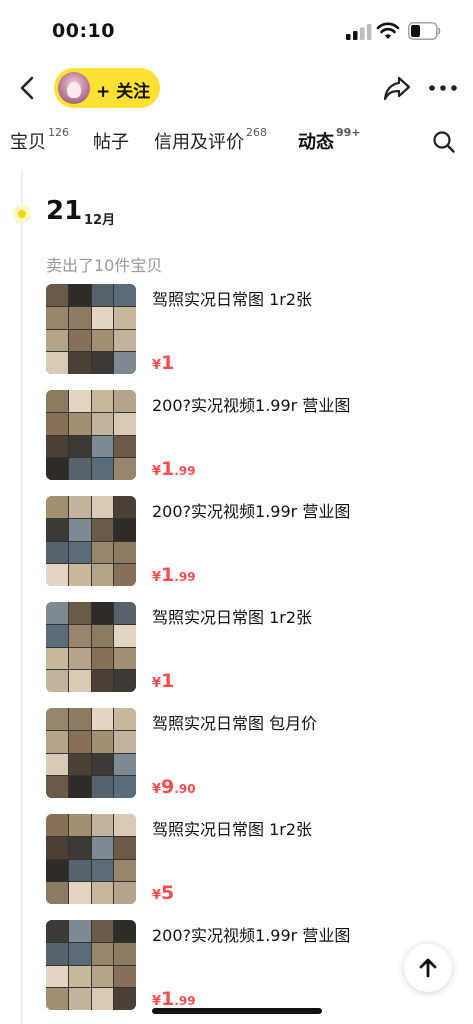  What do you see at coordinates (28, 142) in the screenshot?
I see `tab-label: 宝贝` at bounding box center [28, 142].